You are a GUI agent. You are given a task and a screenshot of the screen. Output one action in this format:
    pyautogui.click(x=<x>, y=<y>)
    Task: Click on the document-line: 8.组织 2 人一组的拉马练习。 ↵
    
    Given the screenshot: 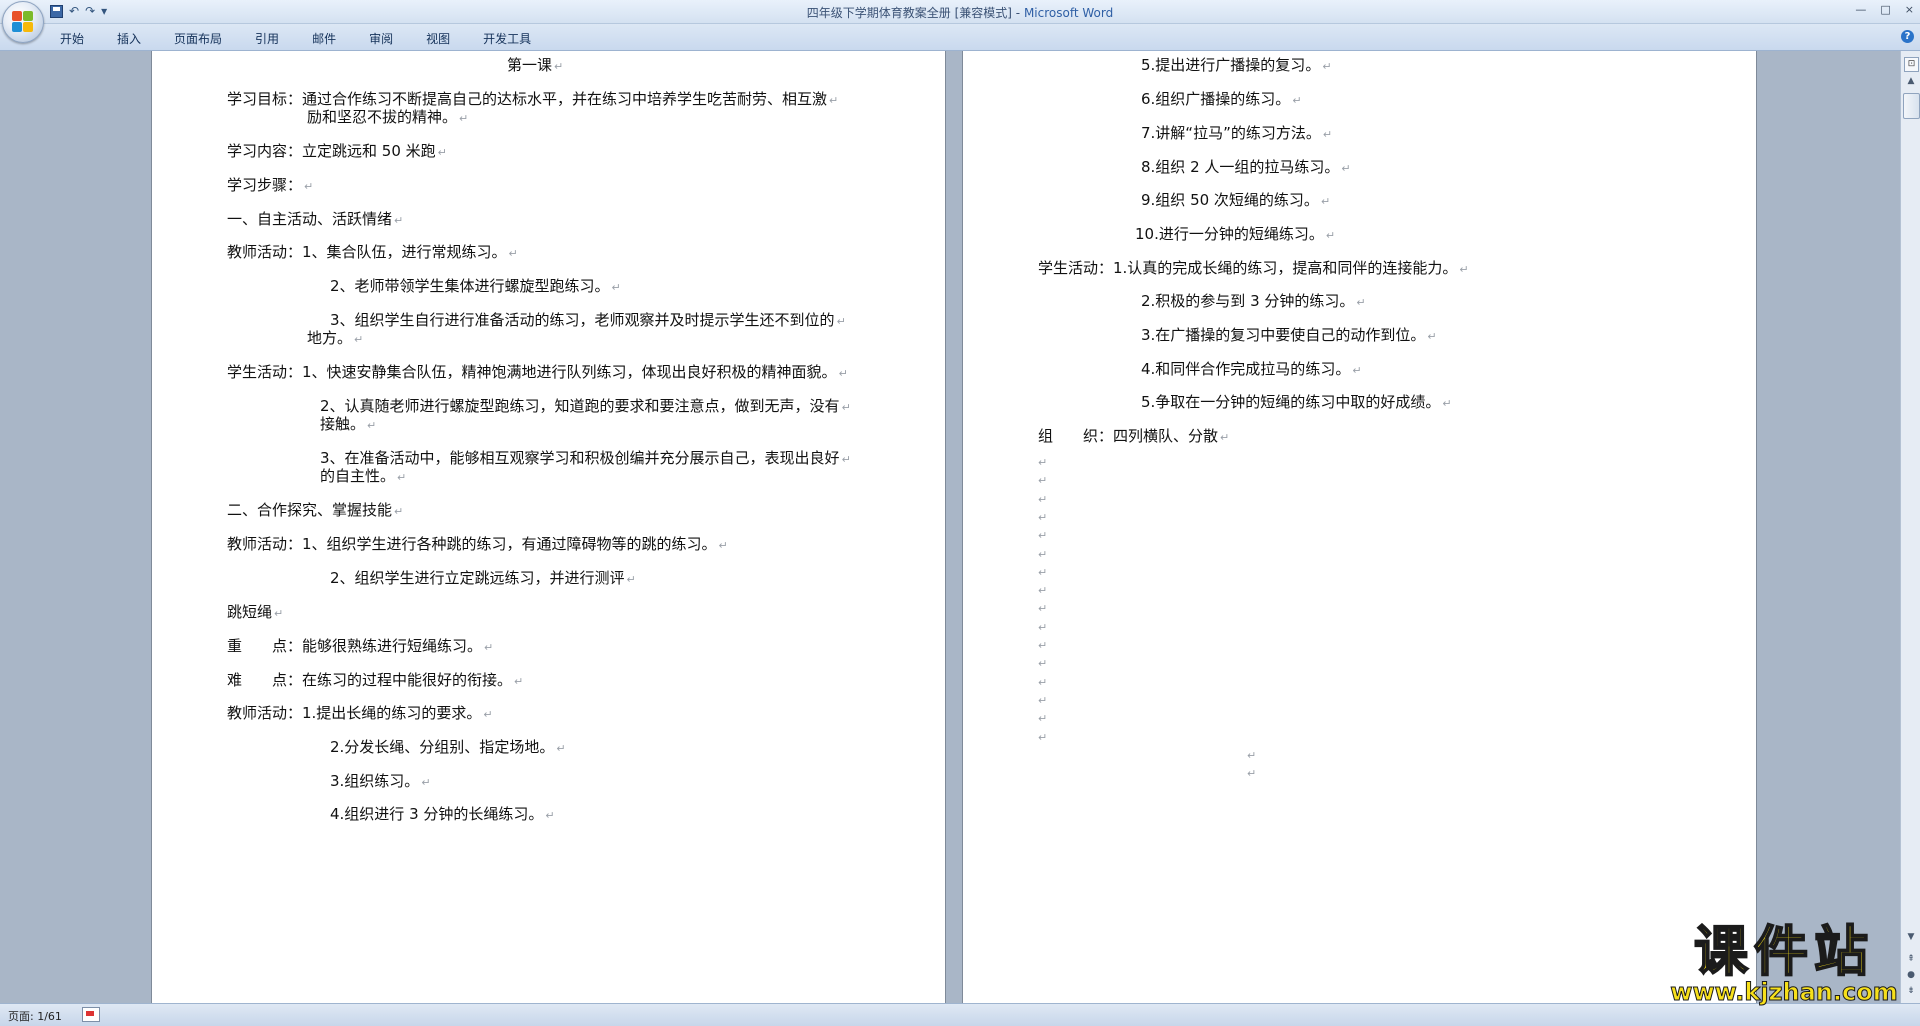 What is the action you would take?
    pyautogui.click(x=1246, y=168)
    